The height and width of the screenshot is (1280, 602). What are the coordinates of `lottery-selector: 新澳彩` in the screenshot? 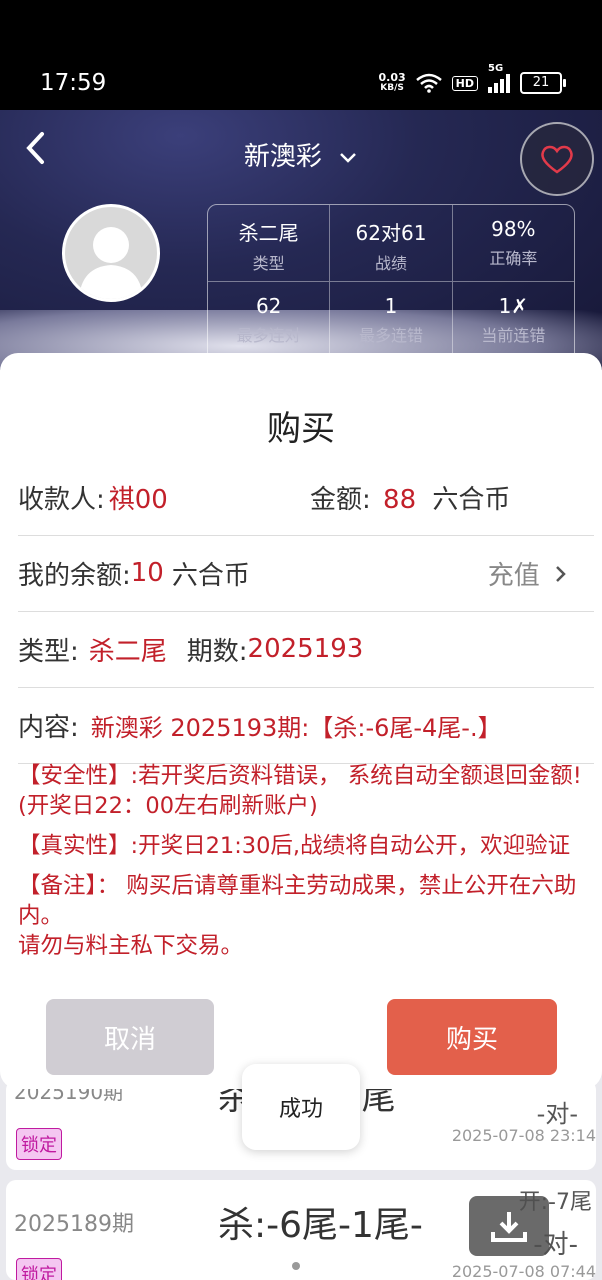 It's located at (301, 154).